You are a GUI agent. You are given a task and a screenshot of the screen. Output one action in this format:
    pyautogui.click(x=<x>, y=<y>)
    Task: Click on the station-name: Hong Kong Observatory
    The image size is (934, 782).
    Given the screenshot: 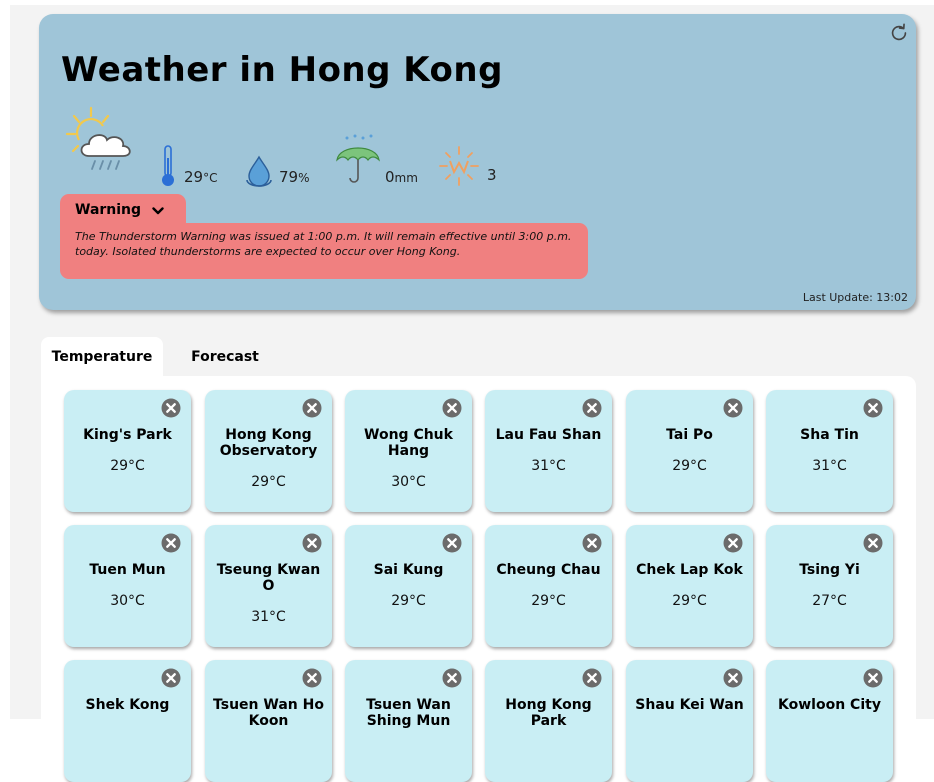 What is the action you would take?
    pyautogui.click(x=268, y=443)
    